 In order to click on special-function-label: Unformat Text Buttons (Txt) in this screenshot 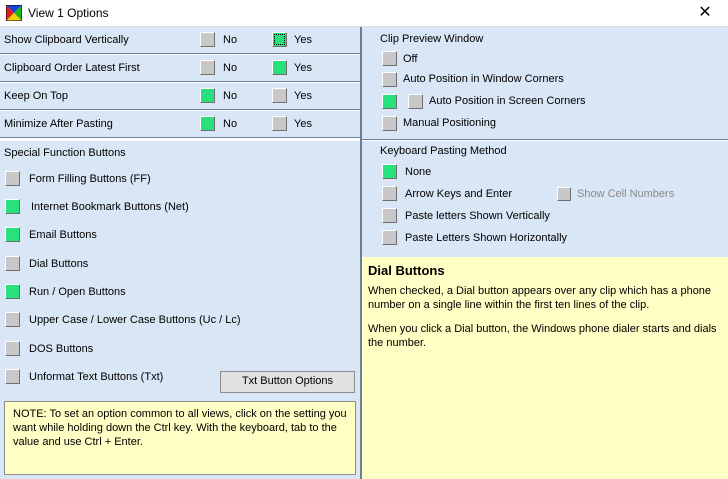, I will do `click(96, 377)`.